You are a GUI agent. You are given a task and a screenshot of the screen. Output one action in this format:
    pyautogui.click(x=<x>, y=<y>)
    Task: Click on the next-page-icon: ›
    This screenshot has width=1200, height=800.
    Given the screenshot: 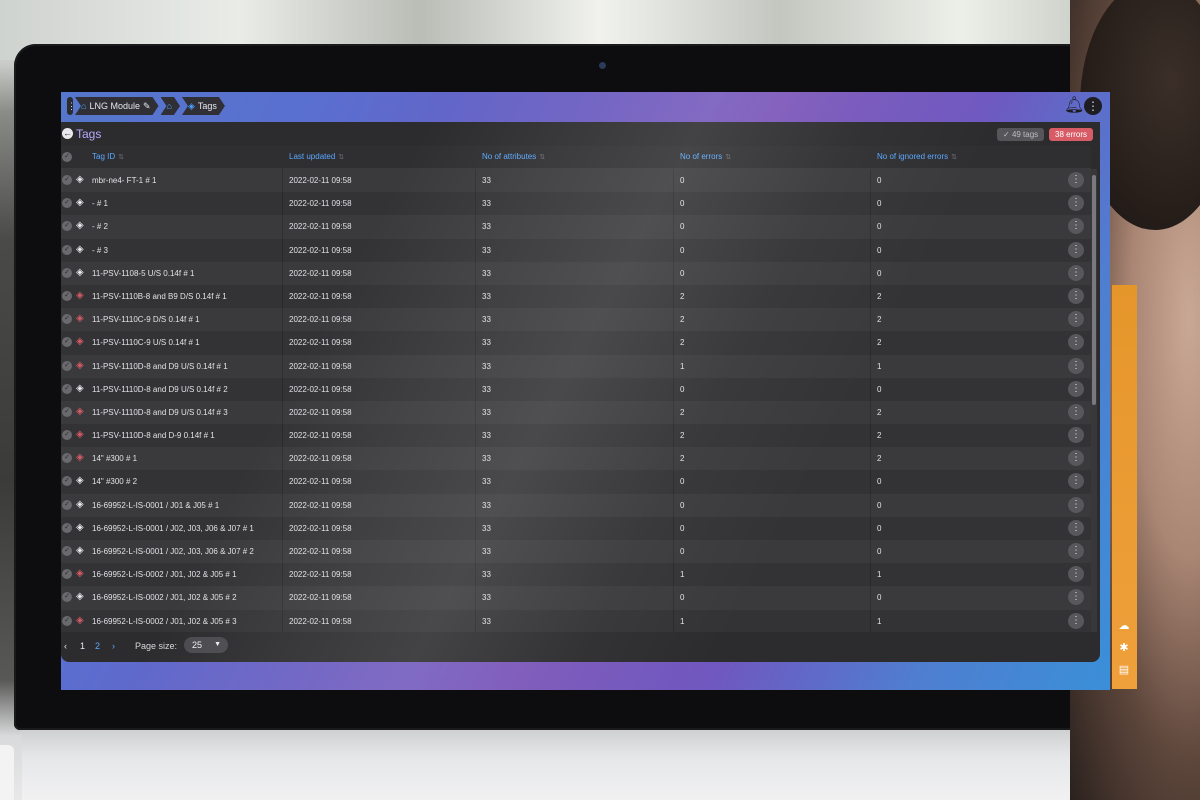 What is the action you would take?
    pyautogui.click(x=113, y=646)
    